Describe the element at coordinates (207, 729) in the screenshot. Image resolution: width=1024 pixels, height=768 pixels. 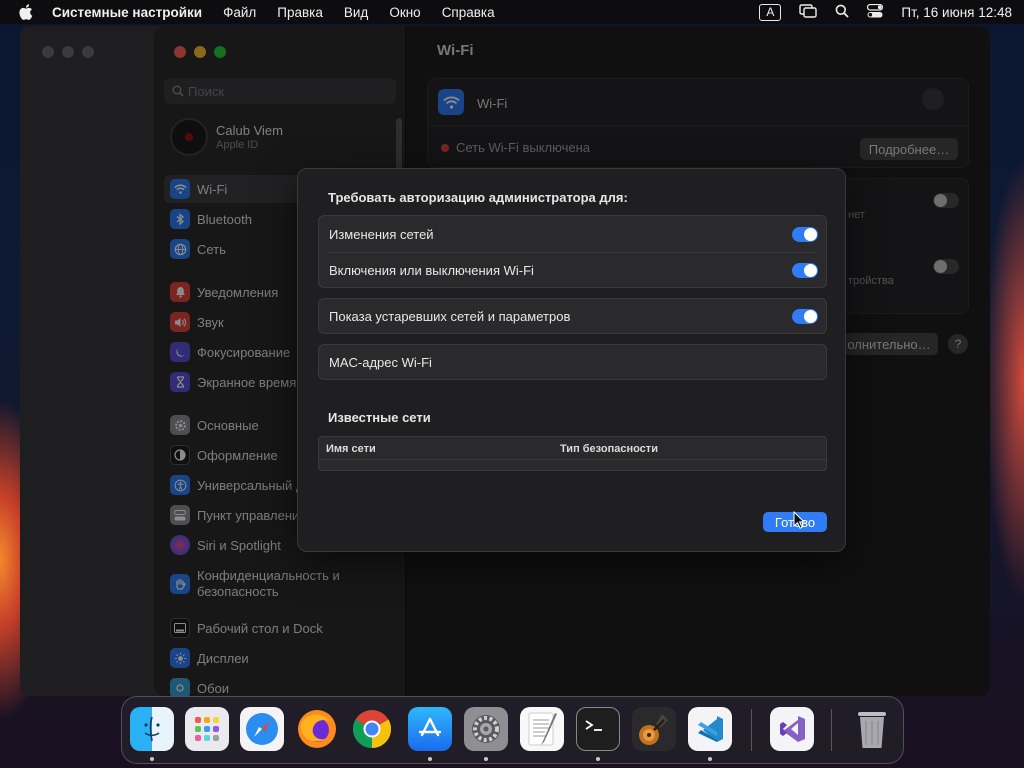
I see `launchpad-icon` at that location.